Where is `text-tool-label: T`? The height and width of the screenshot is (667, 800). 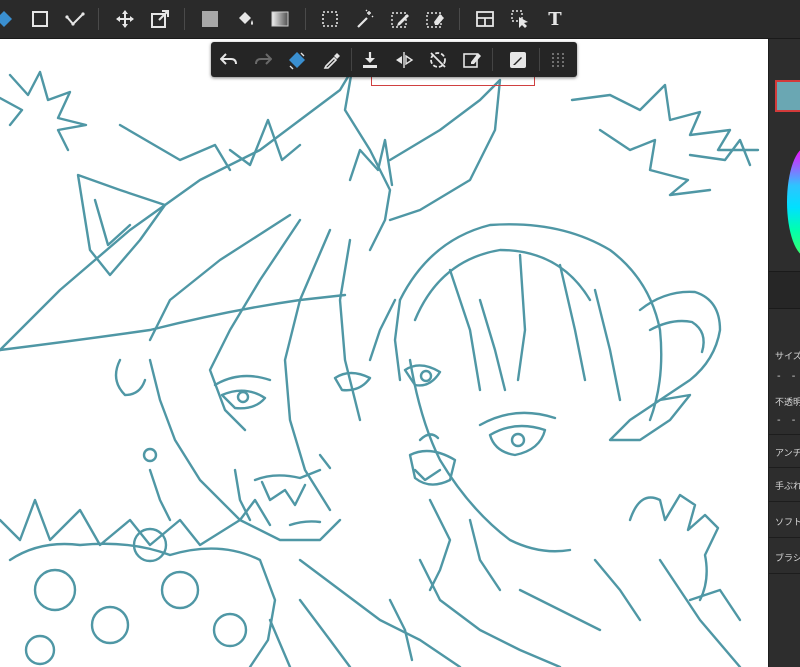
text-tool-label: T is located at coordinates (555, 19).